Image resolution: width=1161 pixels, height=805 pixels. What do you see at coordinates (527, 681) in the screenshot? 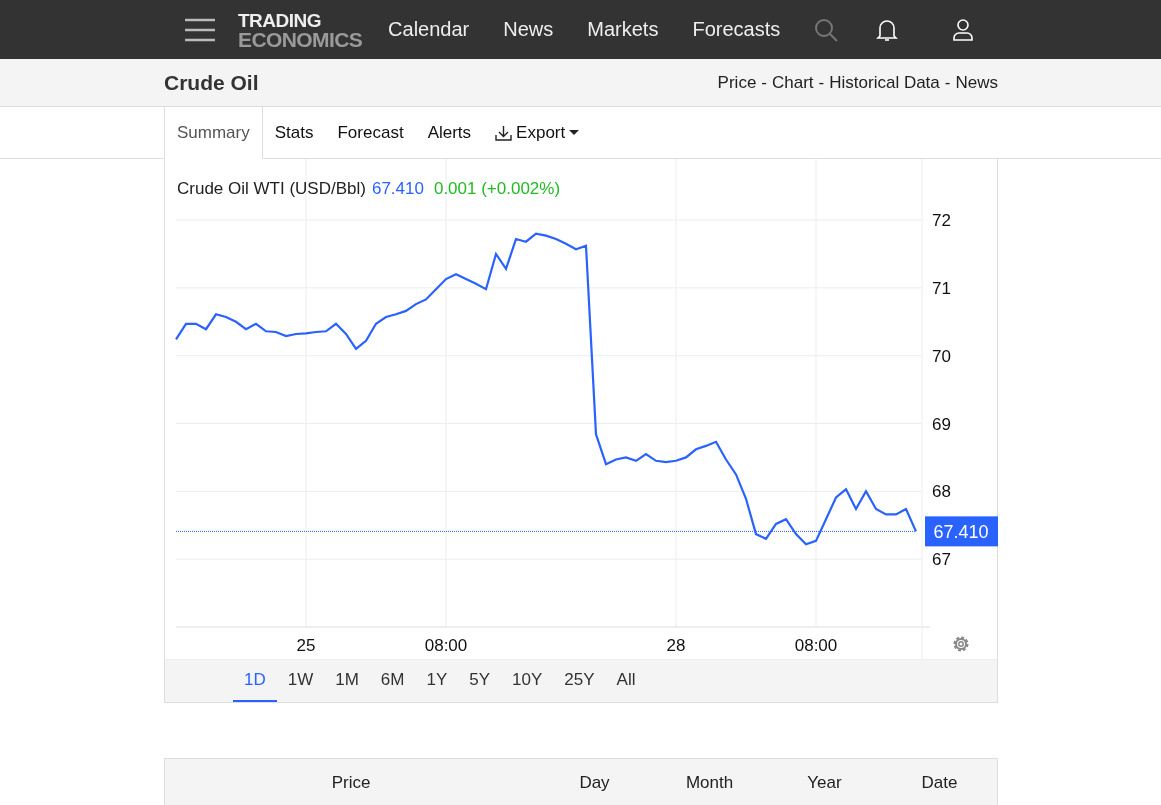
I see `range-button: 10Y` at bounding box center [527, 681].